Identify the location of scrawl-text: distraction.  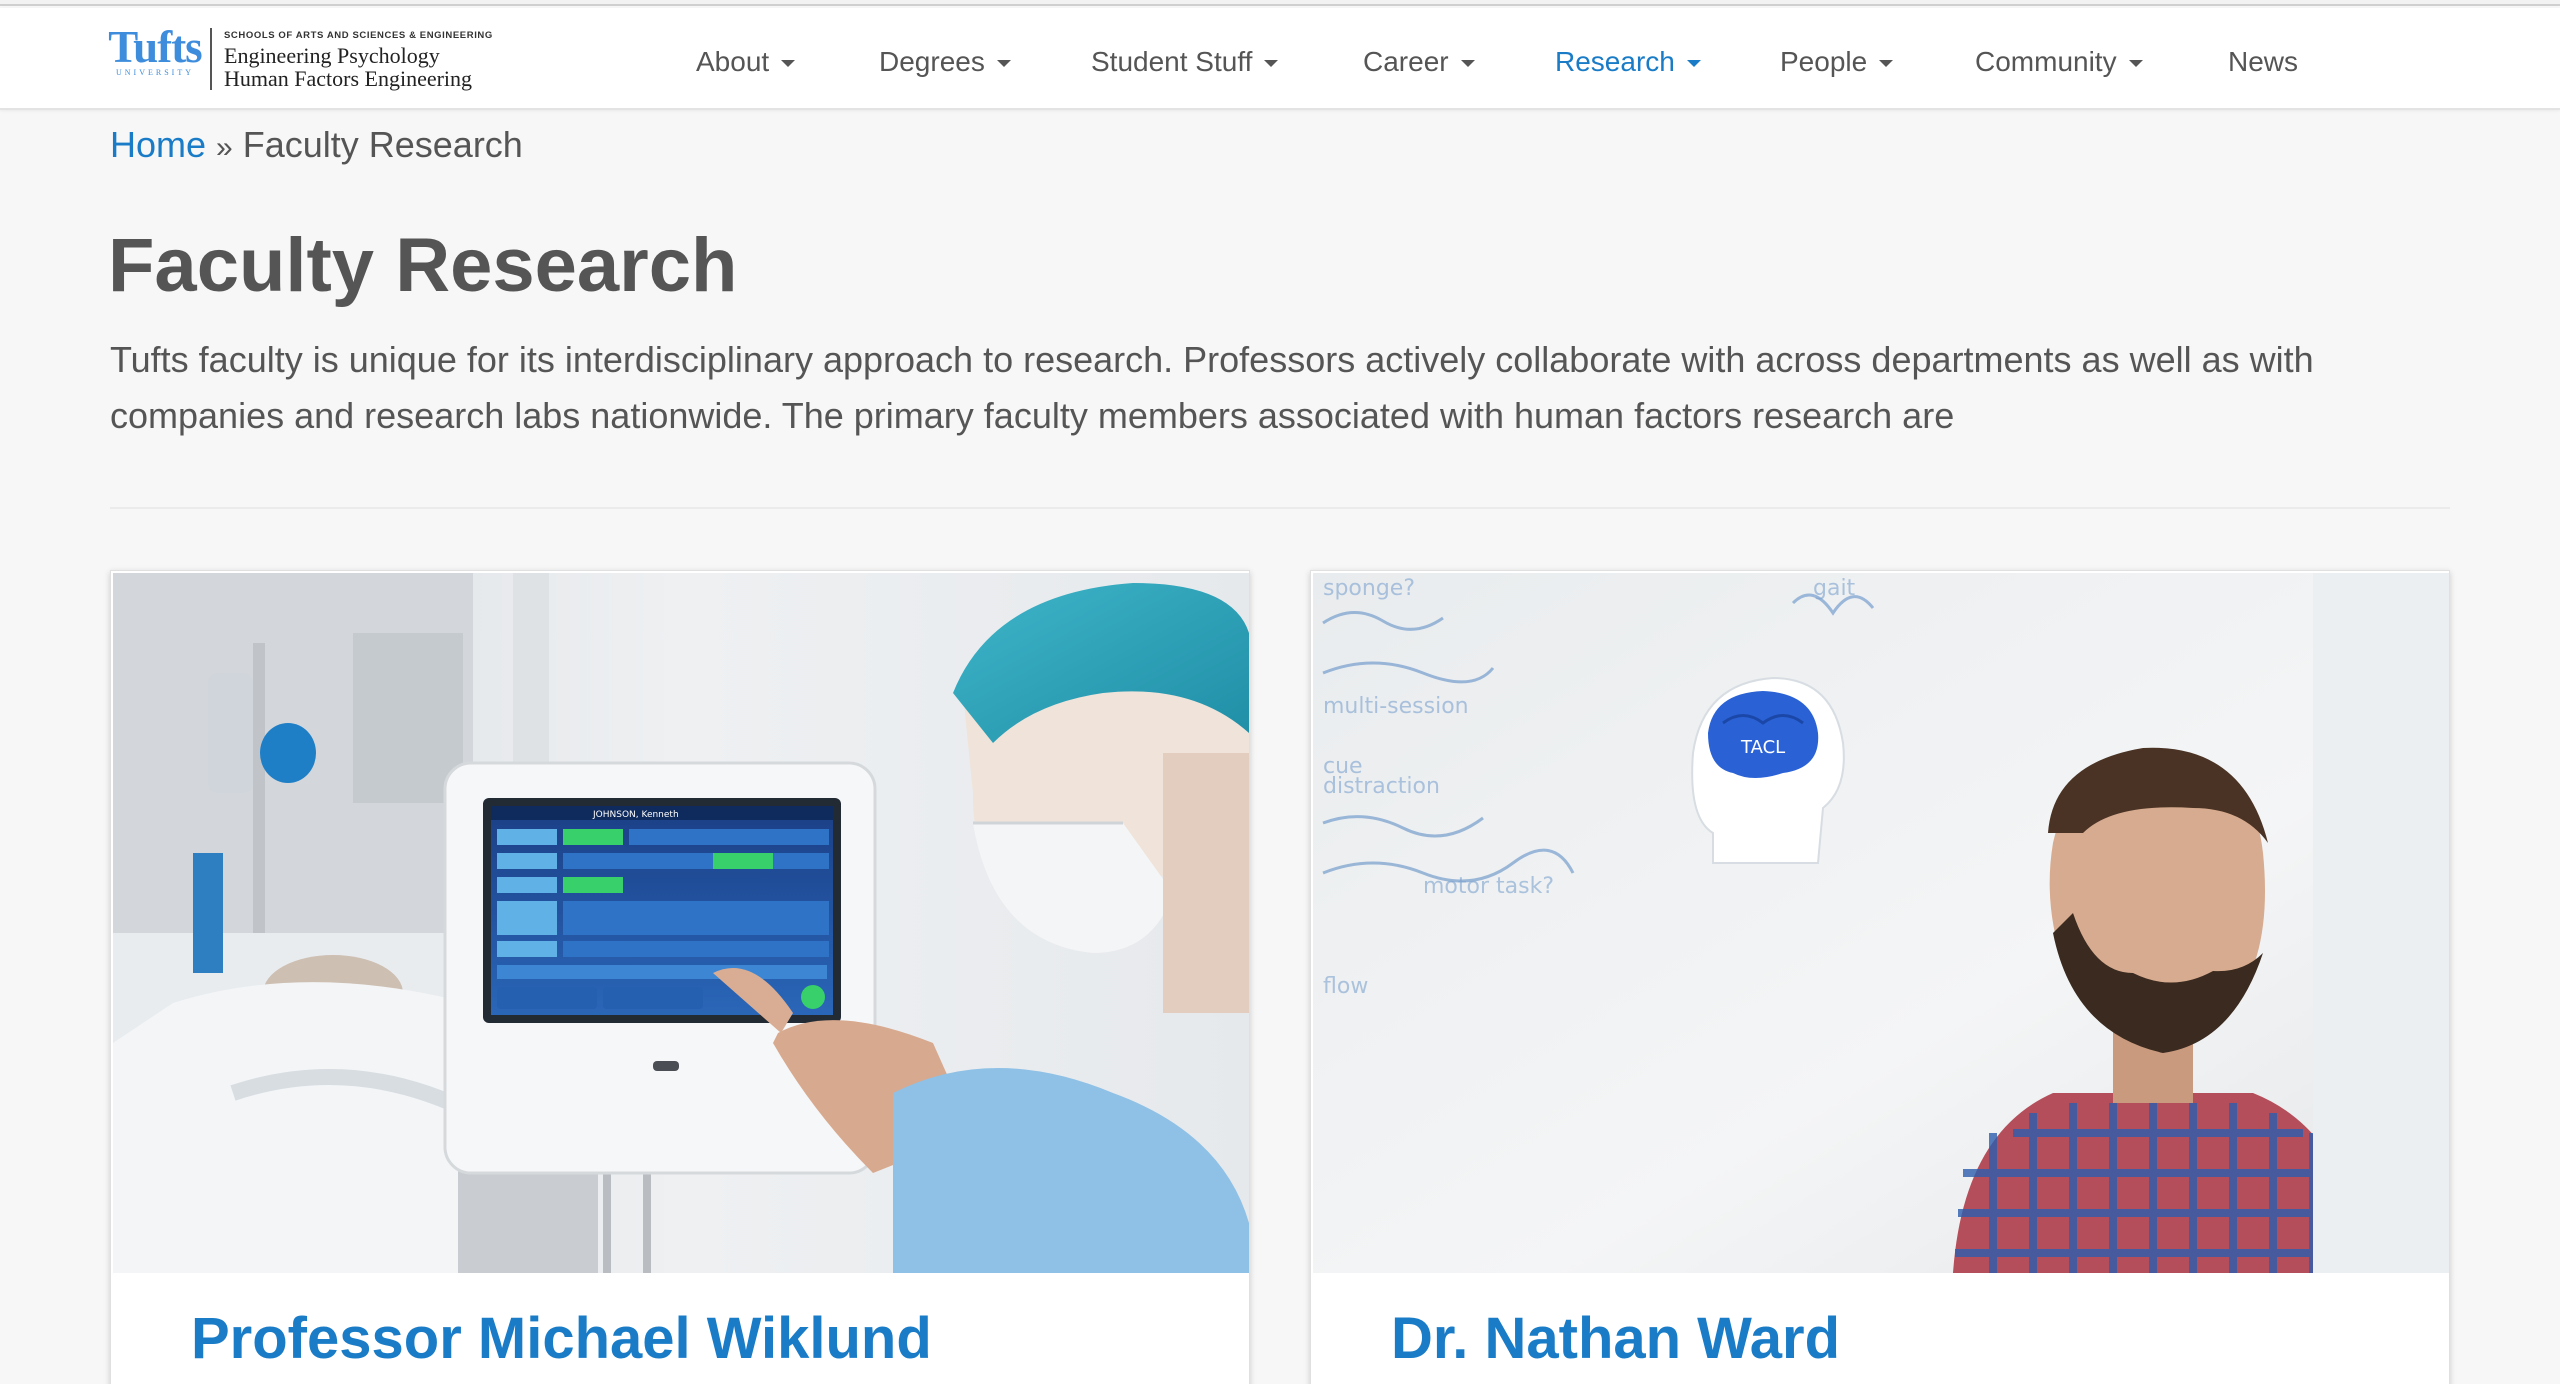
(1381, 786).